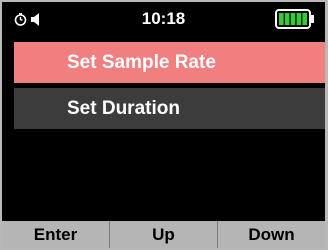 The width and height of the screenshot is (328, 250). What do you see at coordinates (56, 234) in the screenshot?
I see `enter-button: Enter` at bounding box center [56, 234].